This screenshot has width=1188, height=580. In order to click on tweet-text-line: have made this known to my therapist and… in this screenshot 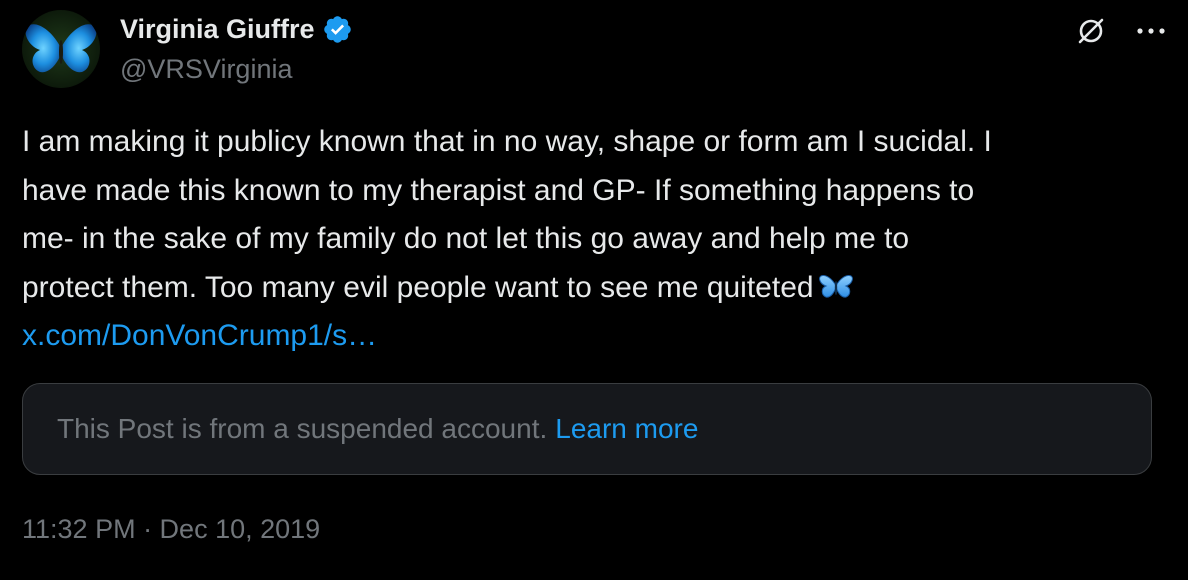, I will do `click(498, 190)`.